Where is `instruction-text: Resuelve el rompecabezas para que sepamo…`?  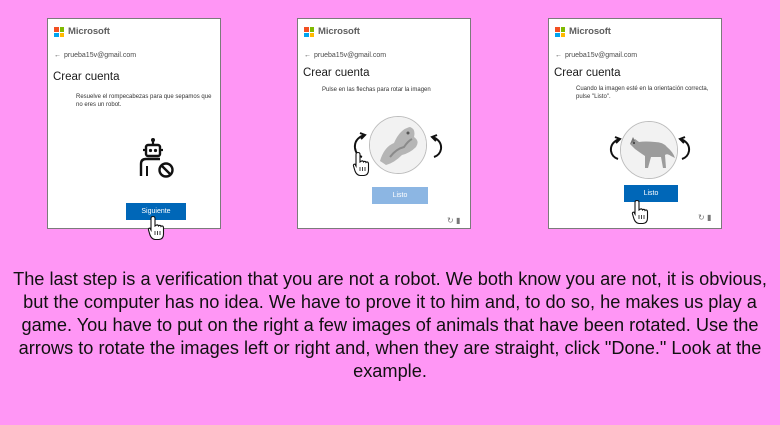
instruction-text: Resuelve el rompecabezas para que sepamo… is located at coordinates (144, 101).